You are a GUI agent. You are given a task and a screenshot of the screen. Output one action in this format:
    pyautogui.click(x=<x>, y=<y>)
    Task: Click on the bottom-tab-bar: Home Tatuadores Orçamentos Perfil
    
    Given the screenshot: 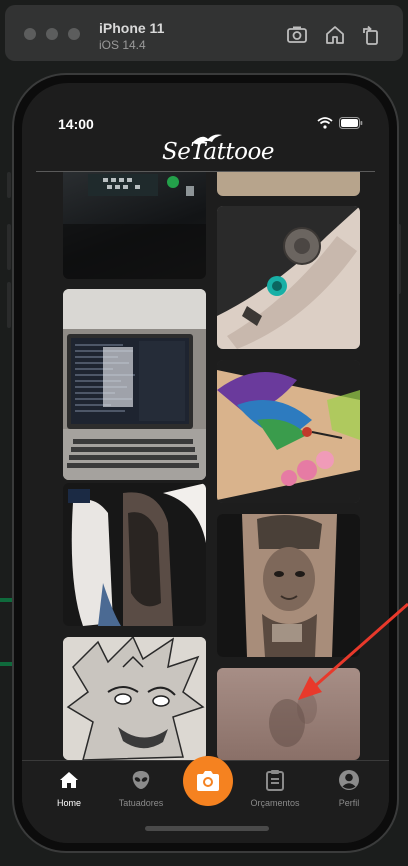 What is the action you would take?
    pyautogui.click(x=205, y=799)
    